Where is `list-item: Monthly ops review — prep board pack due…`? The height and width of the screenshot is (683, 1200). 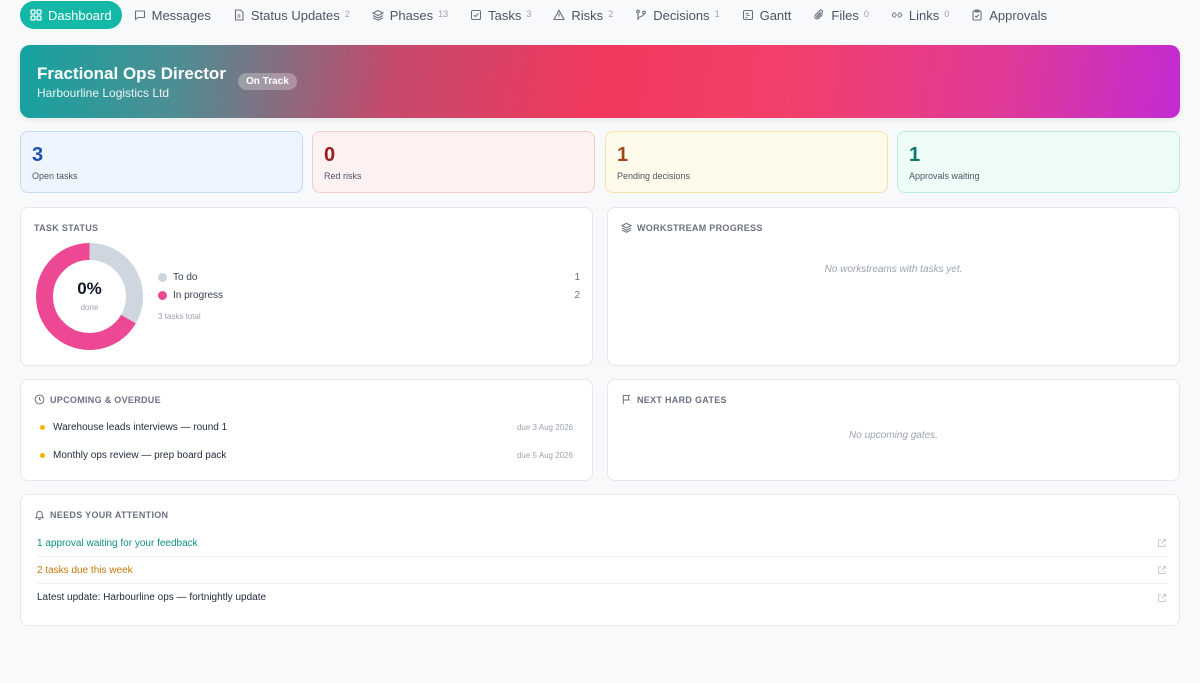
list-item: Monthly ops review — prep board pack due… is located at coordinates (306, 455).